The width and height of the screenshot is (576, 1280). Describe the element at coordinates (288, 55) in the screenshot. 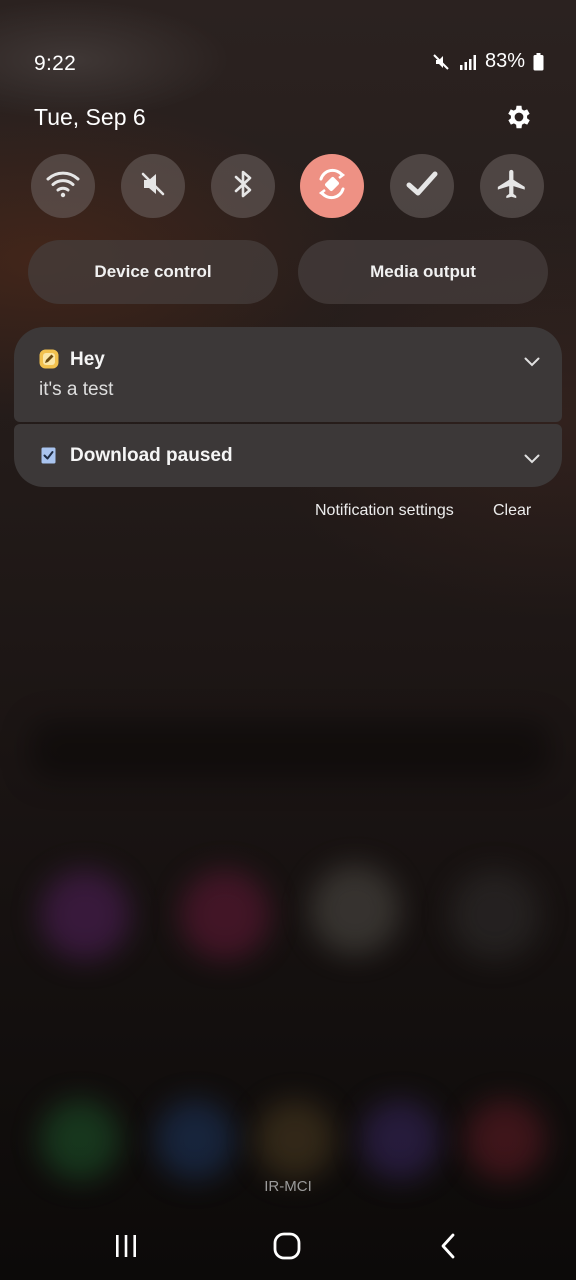

I see `status-bar: 9:22 83%` at that location.